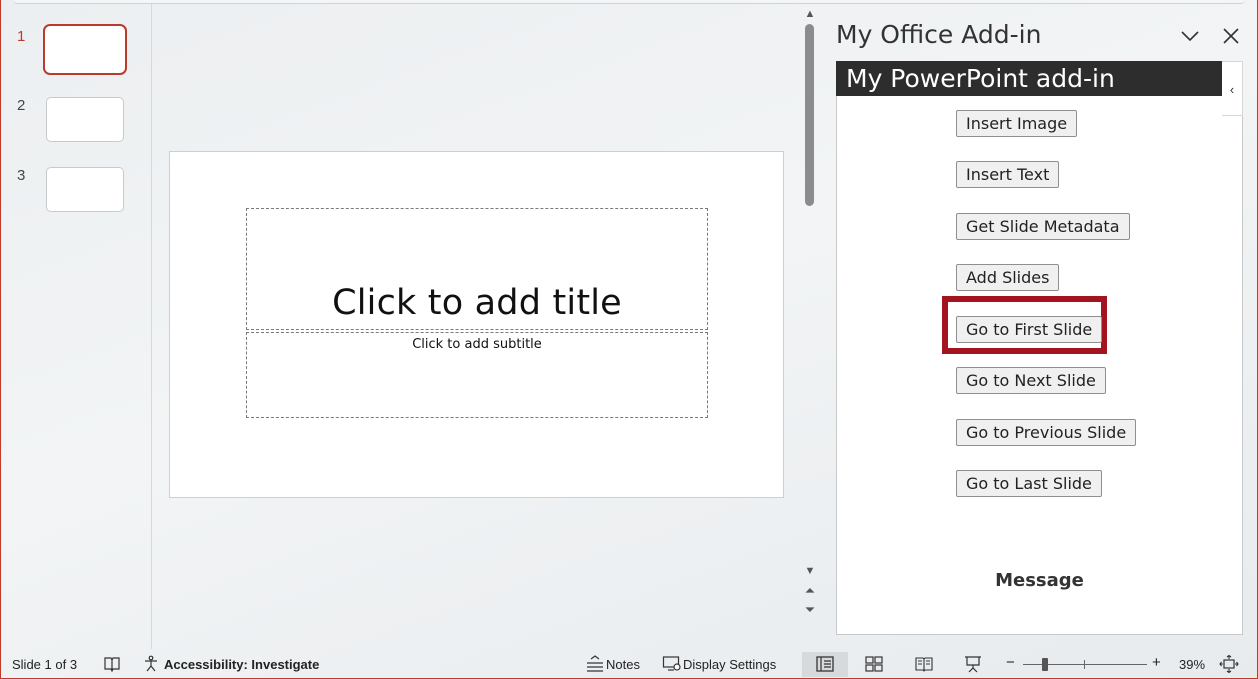 The width and height of the screenshot is (1258, 679). I want to click on go-to-first-slide-button: Go to First Slide, so click(1029, 329).